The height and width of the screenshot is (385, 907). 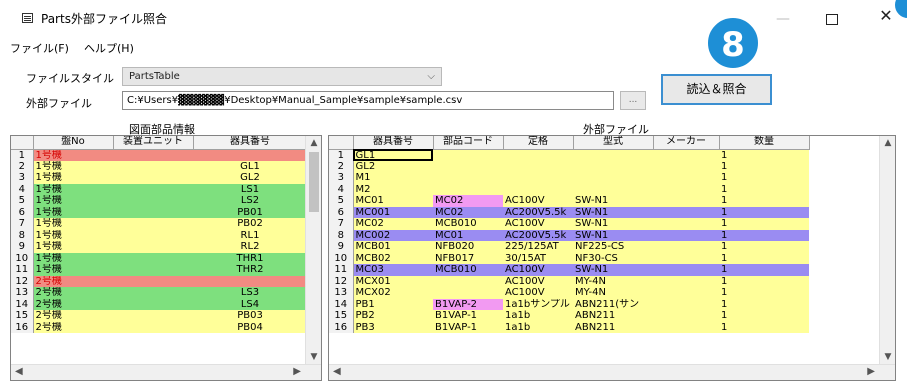 What do you see at coordinates (569, 166) in the screenshot?
I see `table-row: 2 GL2 1` at bounding box center [569, 166].